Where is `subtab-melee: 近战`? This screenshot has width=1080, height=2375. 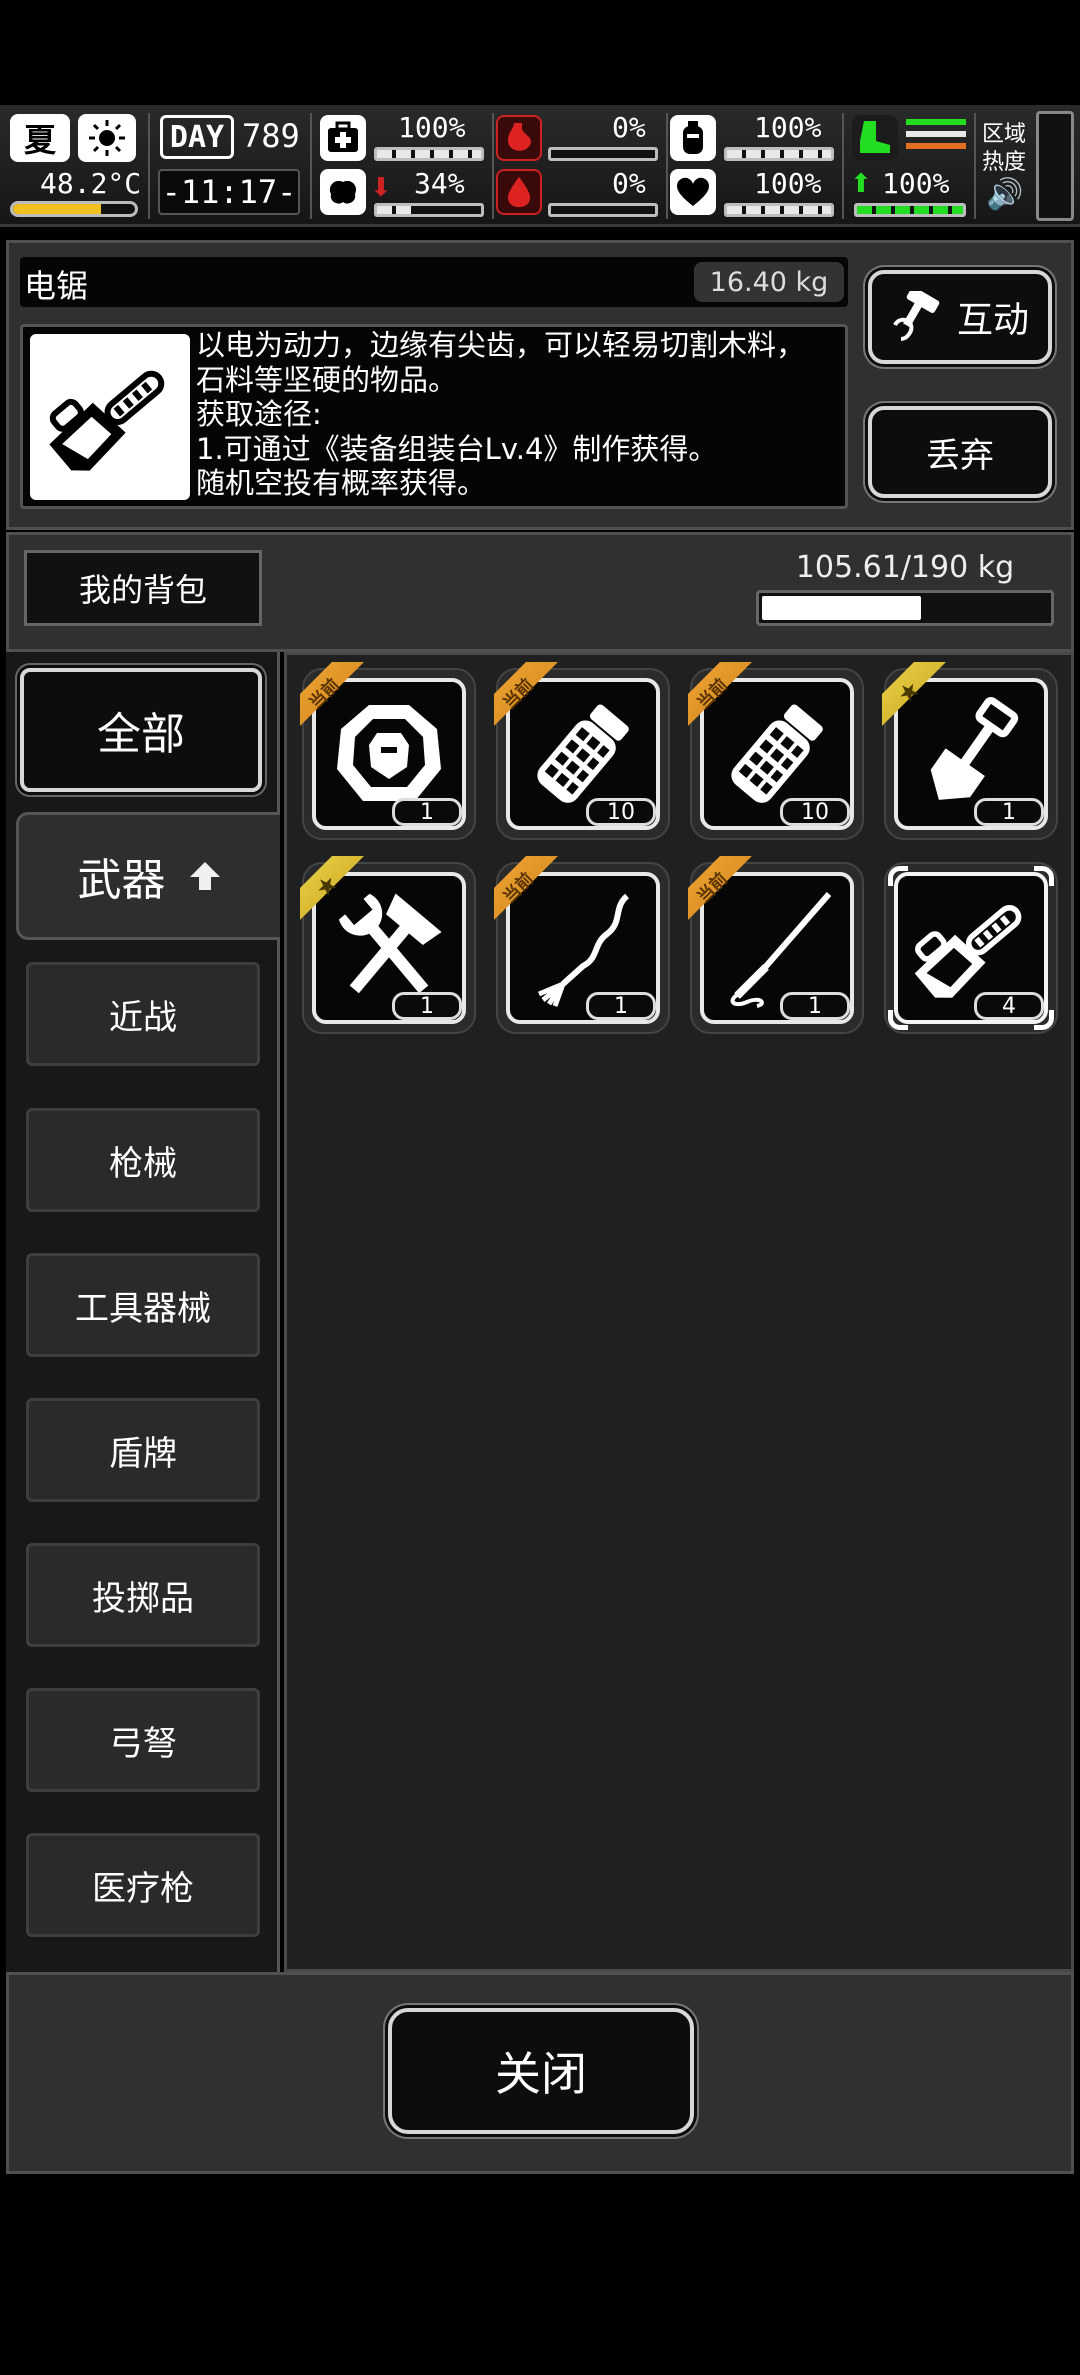 subtab-melee: 近战 is located at coordinates (143, 1014).